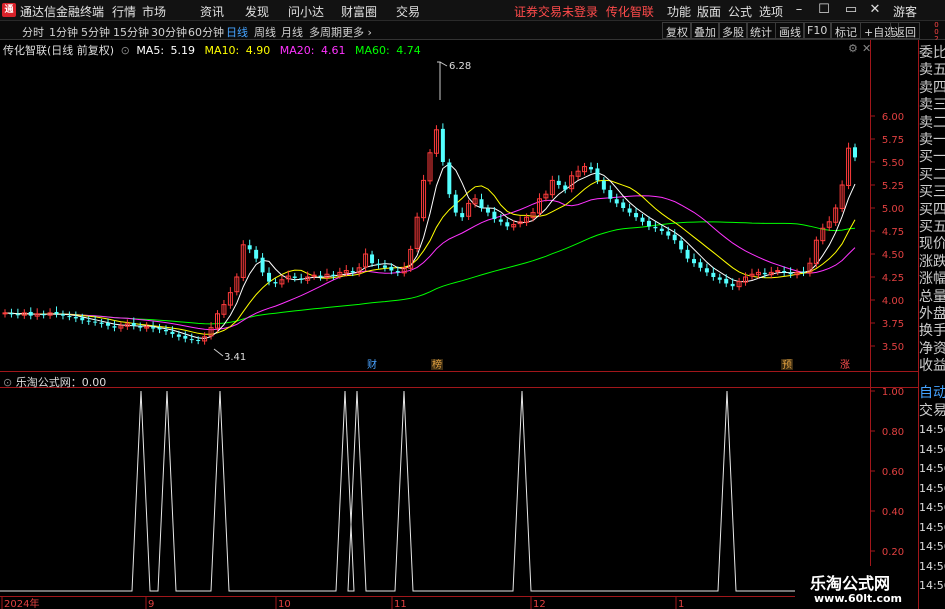 The height and width of the screenshot is (609, 945). I want to click on price-tick-label: 4.75, so click(893, 232).